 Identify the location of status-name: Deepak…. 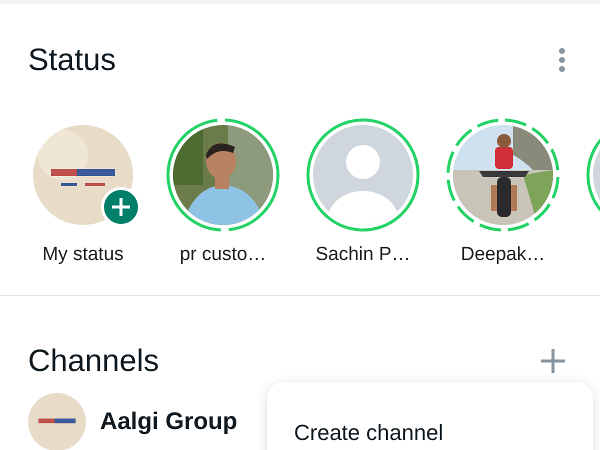
(503, 255).